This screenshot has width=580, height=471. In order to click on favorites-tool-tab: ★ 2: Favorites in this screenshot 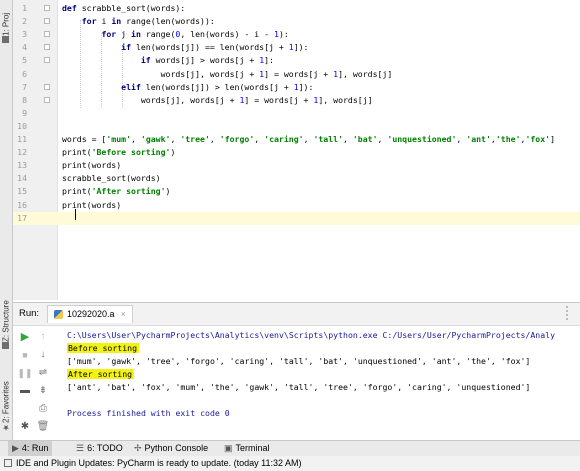, I will do `click(6, 402)`.